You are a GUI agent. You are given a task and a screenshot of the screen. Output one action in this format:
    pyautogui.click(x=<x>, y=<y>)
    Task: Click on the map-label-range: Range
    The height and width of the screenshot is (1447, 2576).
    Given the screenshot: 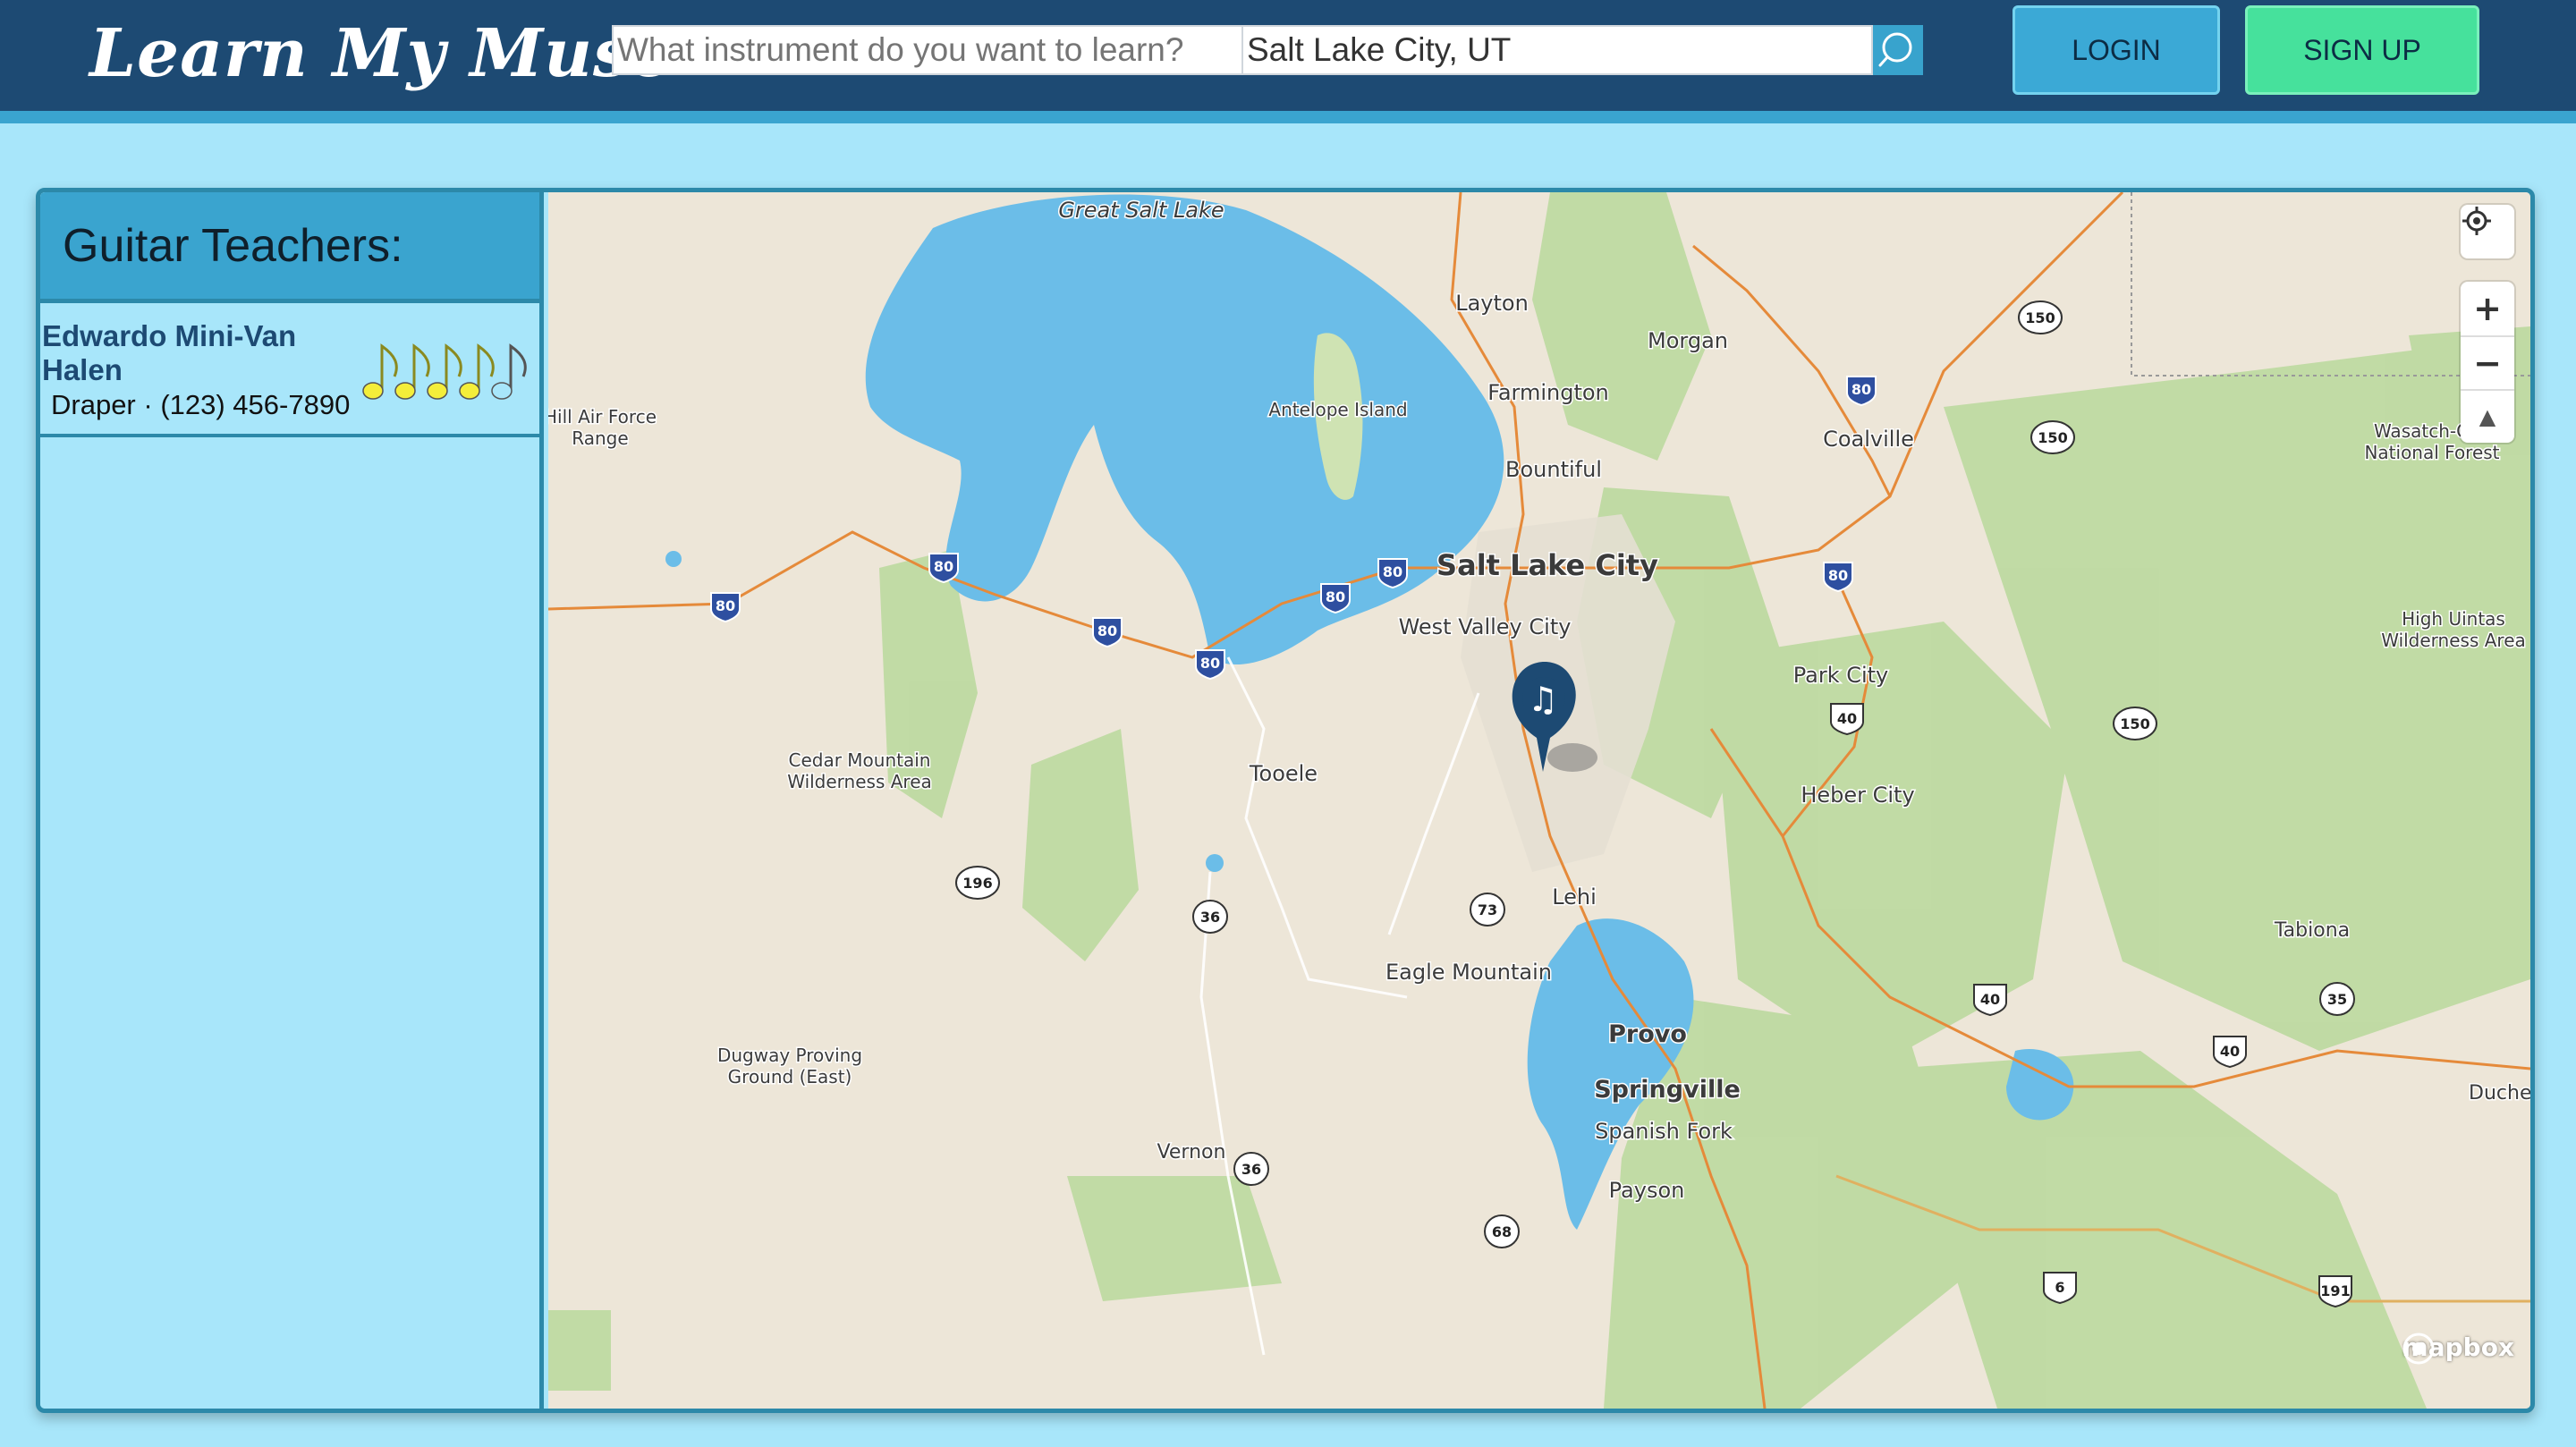 What is the action you would take?
    pyautogui.click(x=600, y=438)
    